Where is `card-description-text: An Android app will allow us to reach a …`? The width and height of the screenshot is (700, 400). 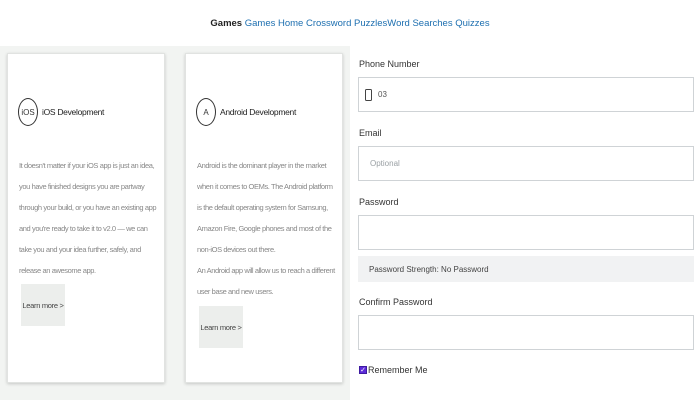
card-description-text: An Android app will allow us to reach a … is located at coordinates (266, 281).